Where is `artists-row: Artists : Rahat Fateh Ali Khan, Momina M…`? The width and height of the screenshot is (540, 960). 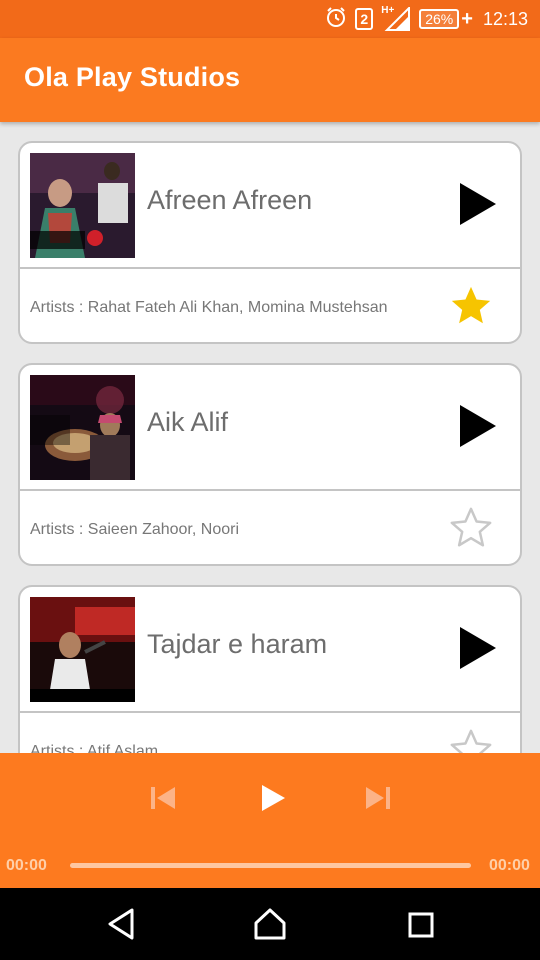
artists-row: Artists : Rahat Fateh Ali Khan, Momina M… is located at coordinates (209, 308).